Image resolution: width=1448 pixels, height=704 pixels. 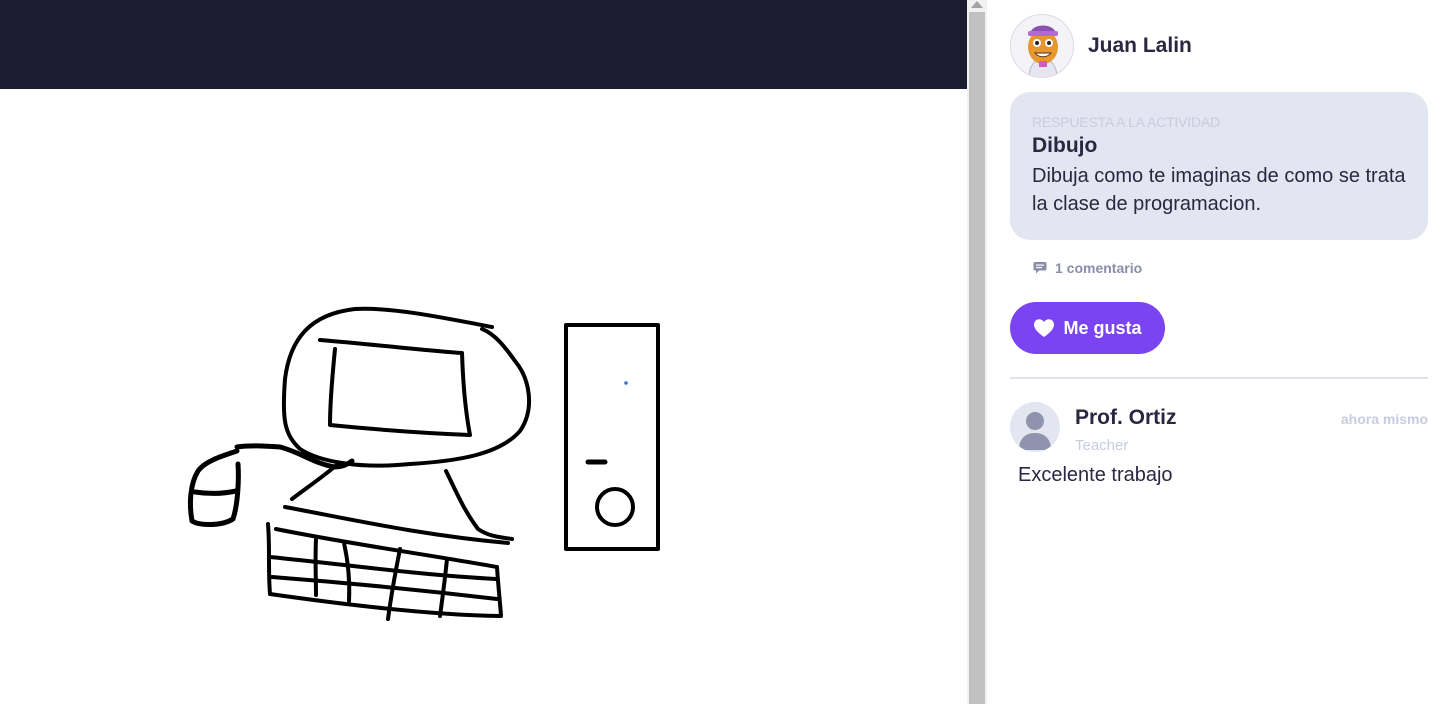 What do you see at coordinates (1099, 268) in the screenshot?
I see `comment-count-label: 1 comentario` at bounding box center [1099, 268].